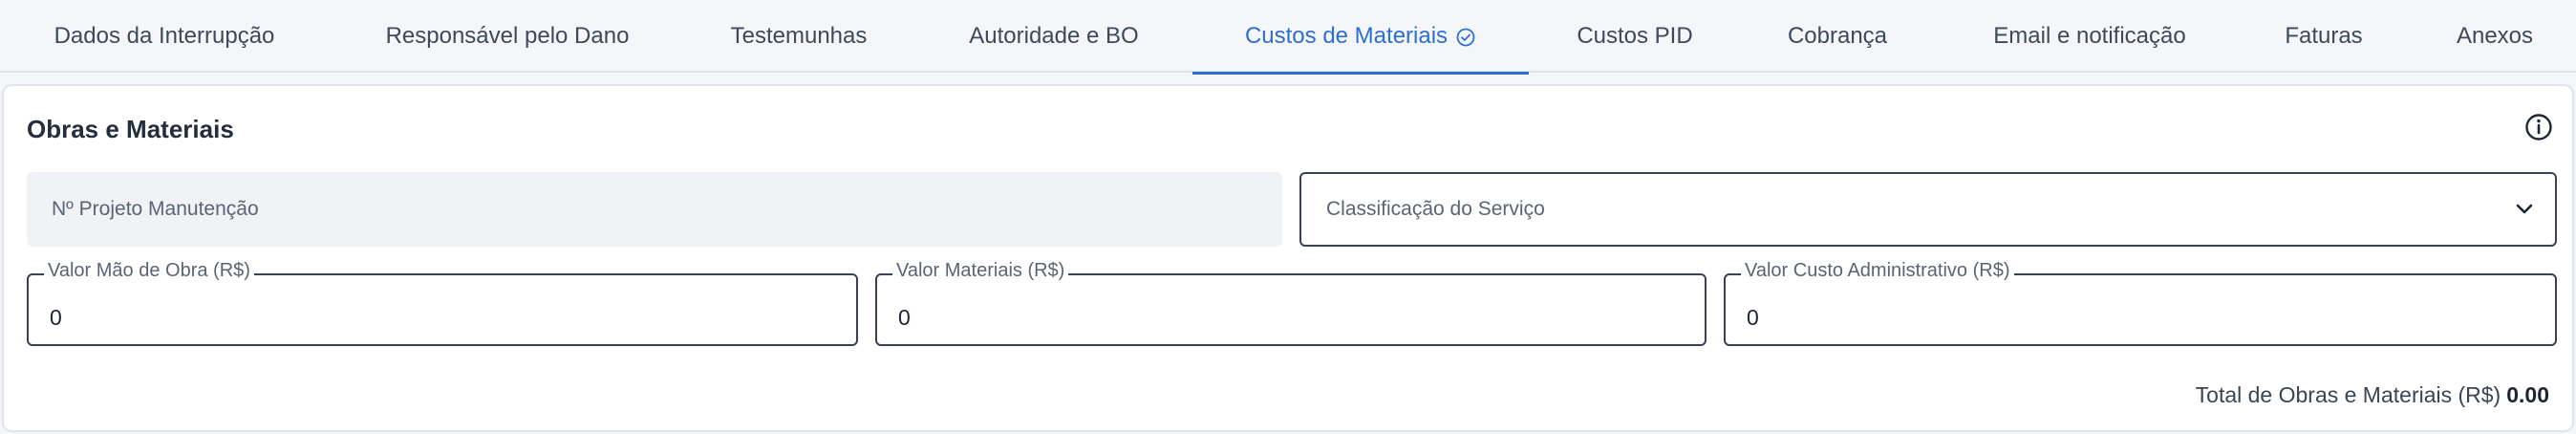  I want to click on admin-cost-value-field: Valor Custo Administrativo (R$), so click(2140, 303).